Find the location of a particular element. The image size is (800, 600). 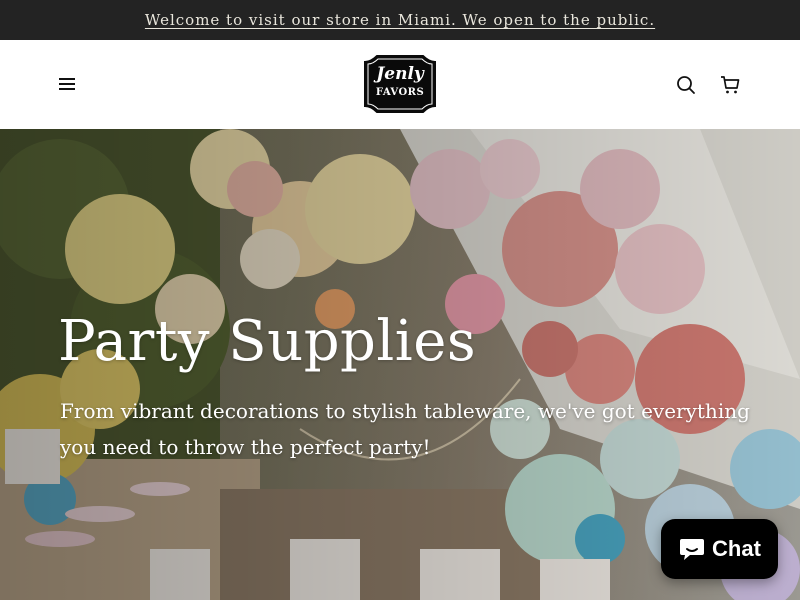

menu-button is located at coordinates (67, 84).